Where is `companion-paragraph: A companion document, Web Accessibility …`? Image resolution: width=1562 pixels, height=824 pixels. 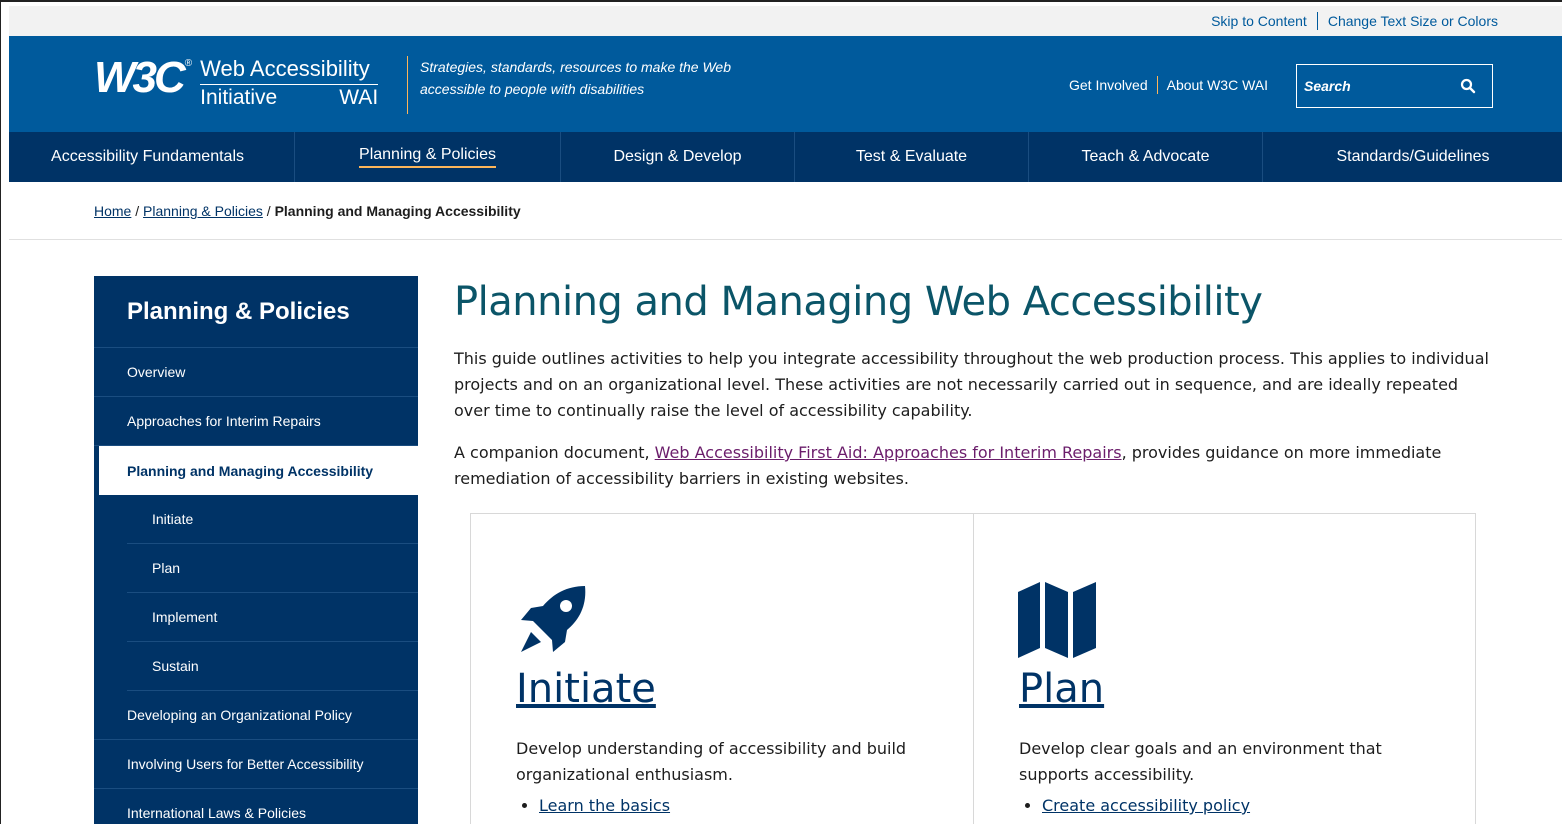 companion-paragraph: A companion document, Web Accessibility … is located at coordinates (974, 466).